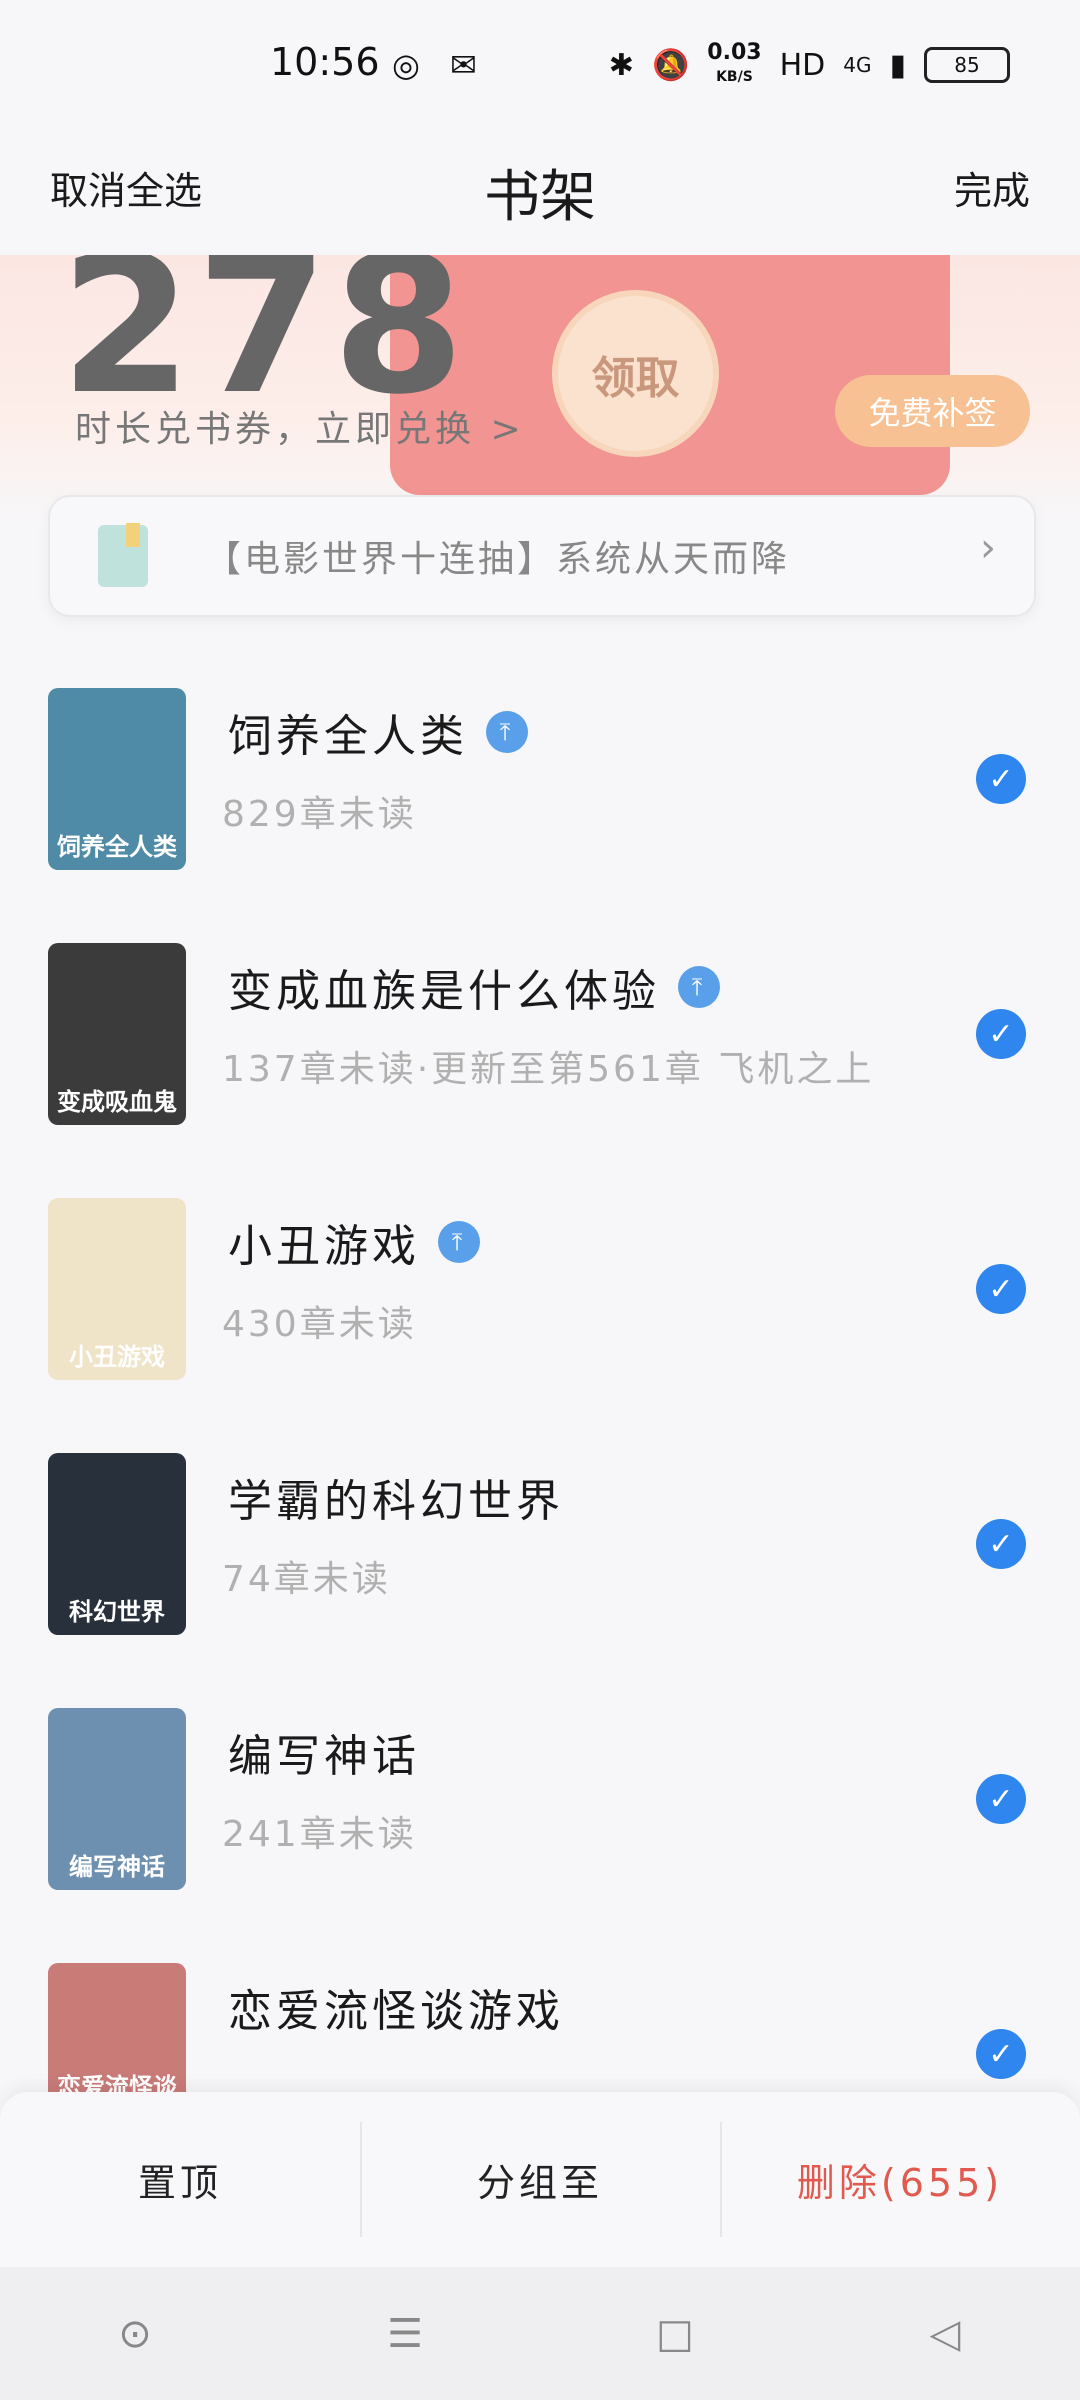  Describe the element at coordinates (540, 787) in the screenshot. I see `book-row: 饲养全人类 饲养全人类 ⤒ 829章未读 ✓` at that location.